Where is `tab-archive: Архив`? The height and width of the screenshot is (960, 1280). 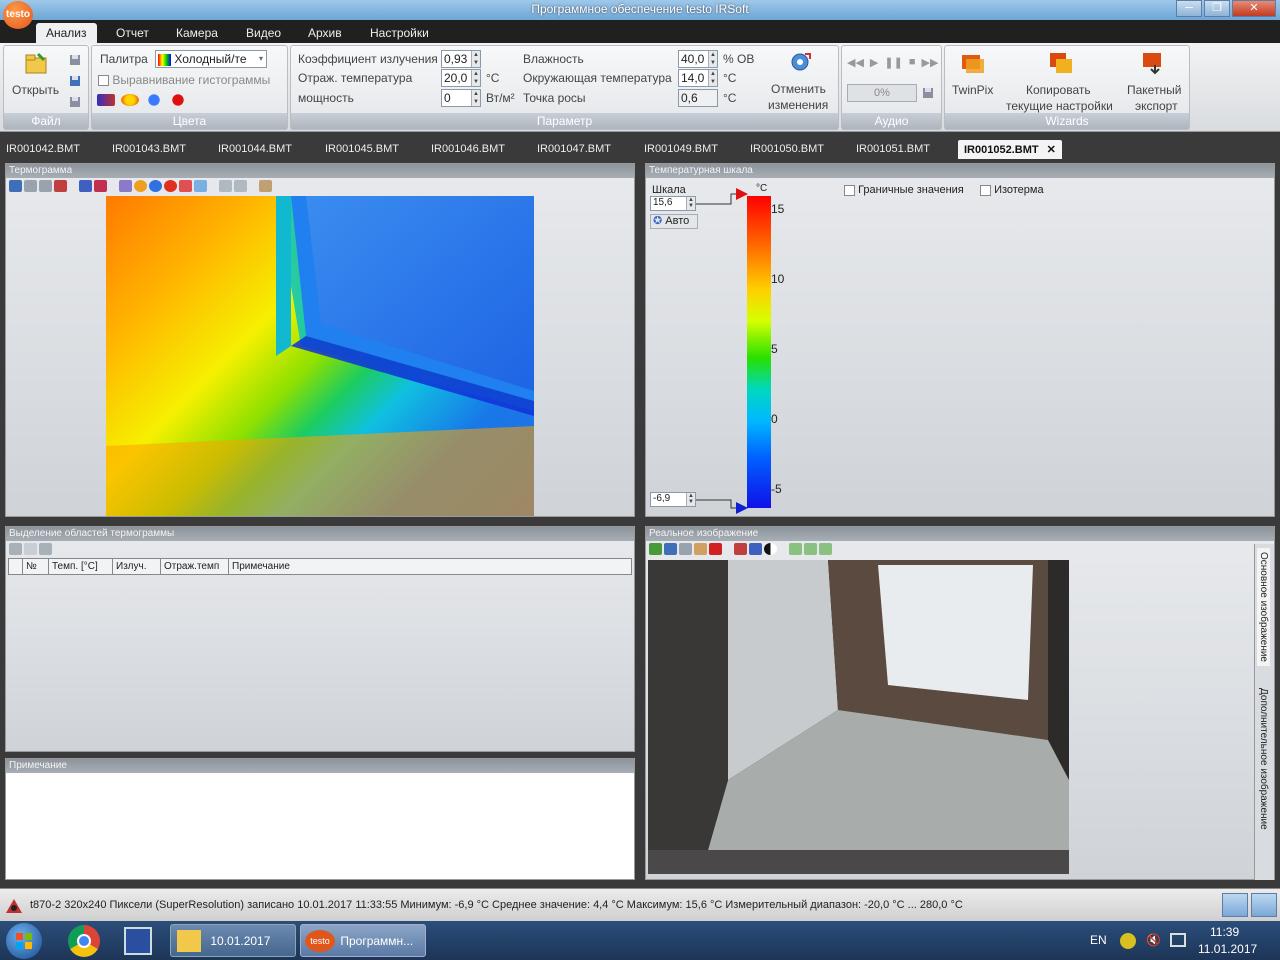 tab-archive: Архив is located at coordinates (325, 33).